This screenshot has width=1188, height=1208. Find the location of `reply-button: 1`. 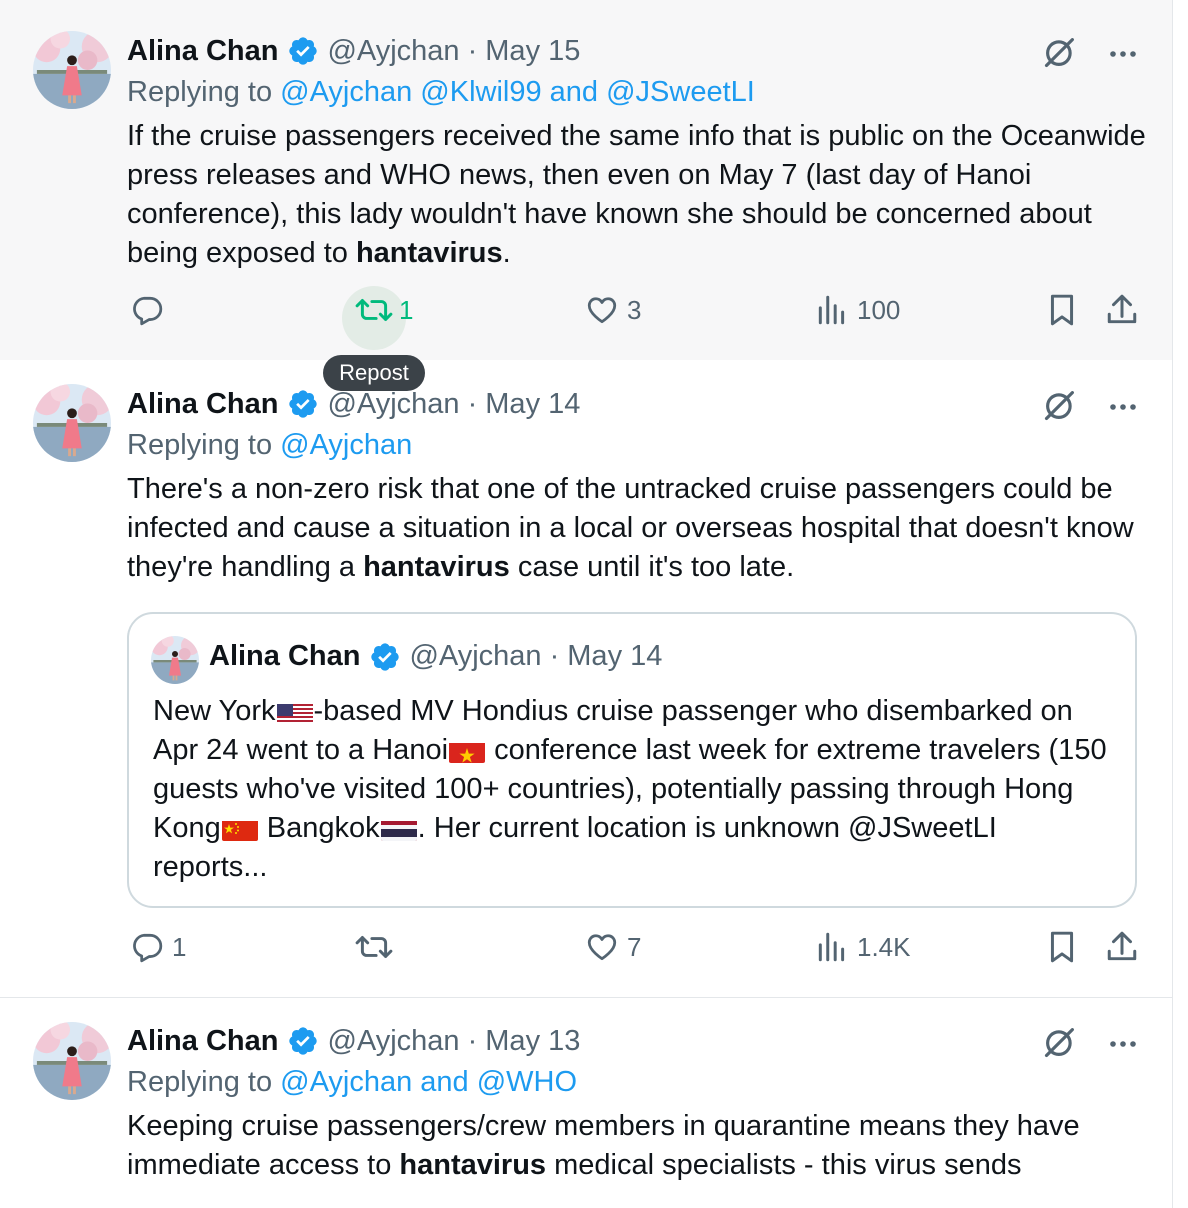

reply-button: 1 is located at coordinates (158, 947).